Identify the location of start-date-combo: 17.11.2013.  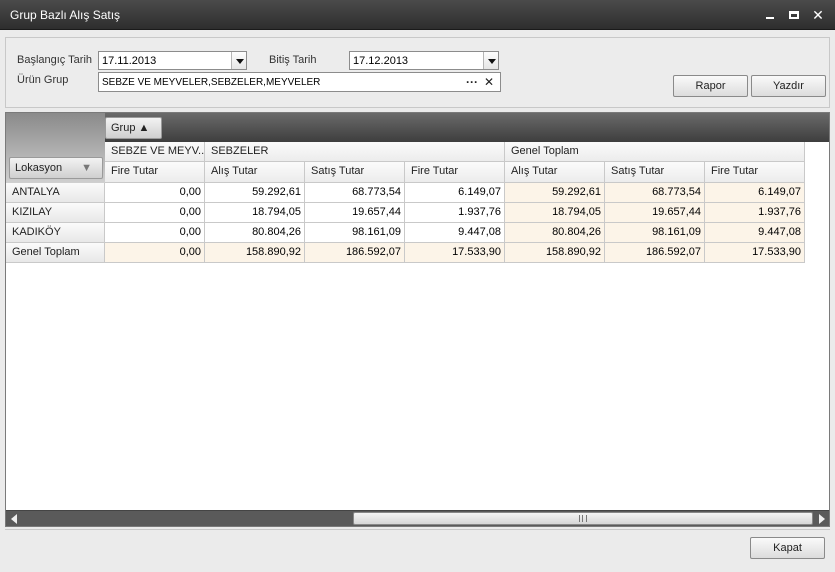
(172, 60).